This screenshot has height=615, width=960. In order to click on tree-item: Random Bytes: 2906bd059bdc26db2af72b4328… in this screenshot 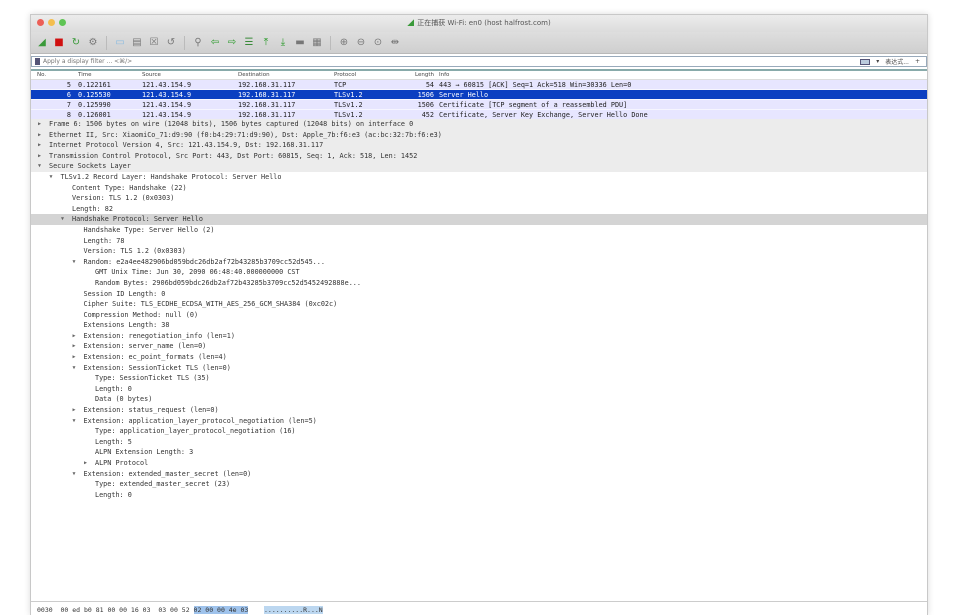, I will do `click(479, 283)`.